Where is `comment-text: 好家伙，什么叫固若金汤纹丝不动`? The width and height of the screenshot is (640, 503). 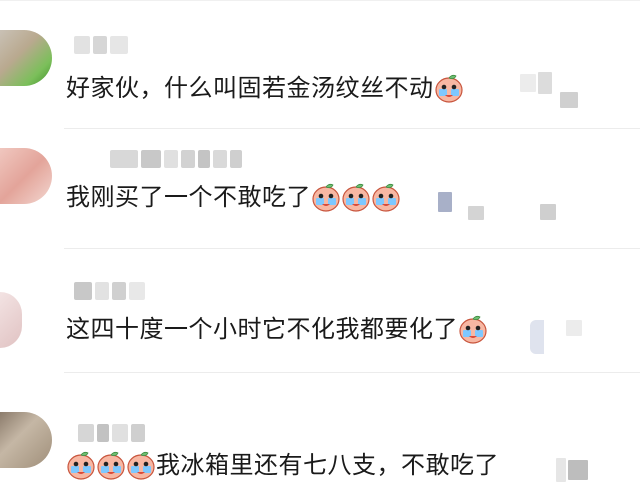 comment-text: 好家伙，什么叫固若金汤纹丝不动 is located at coordinates (265, 88).